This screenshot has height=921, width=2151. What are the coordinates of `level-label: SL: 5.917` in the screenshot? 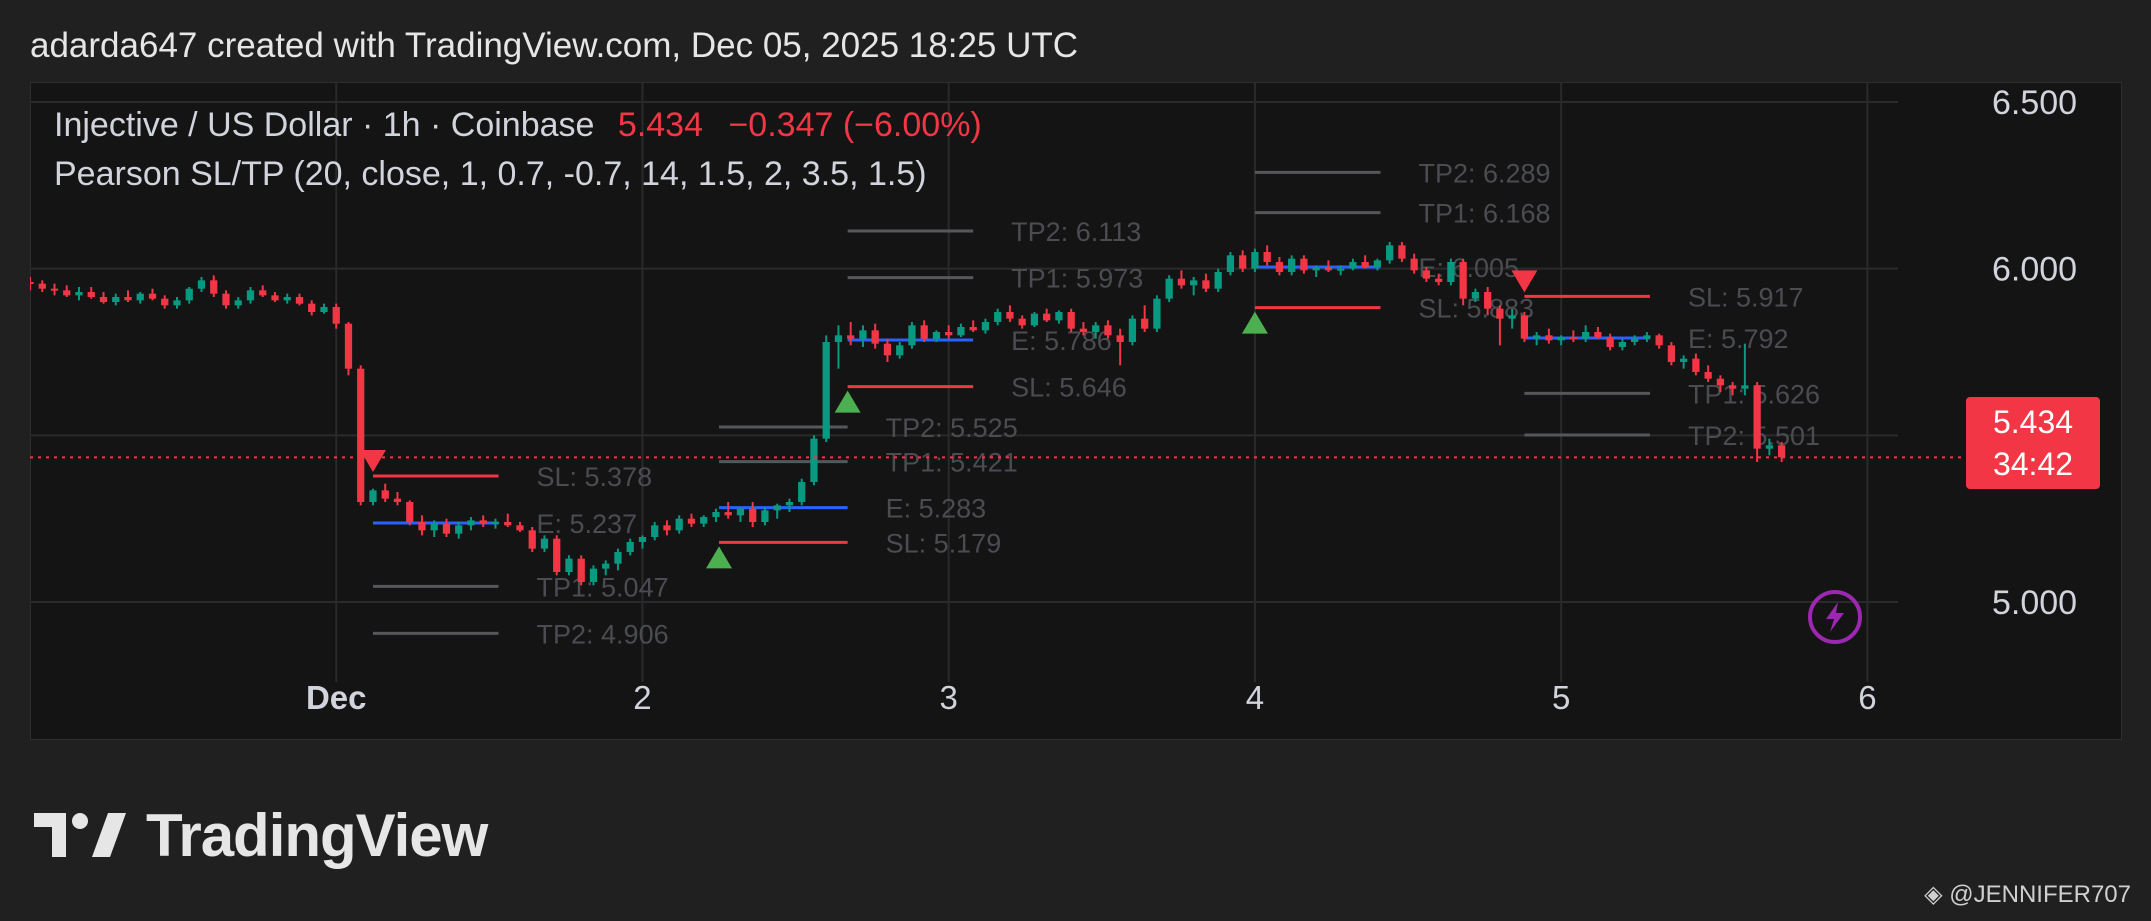 It's located at (1746, 297).